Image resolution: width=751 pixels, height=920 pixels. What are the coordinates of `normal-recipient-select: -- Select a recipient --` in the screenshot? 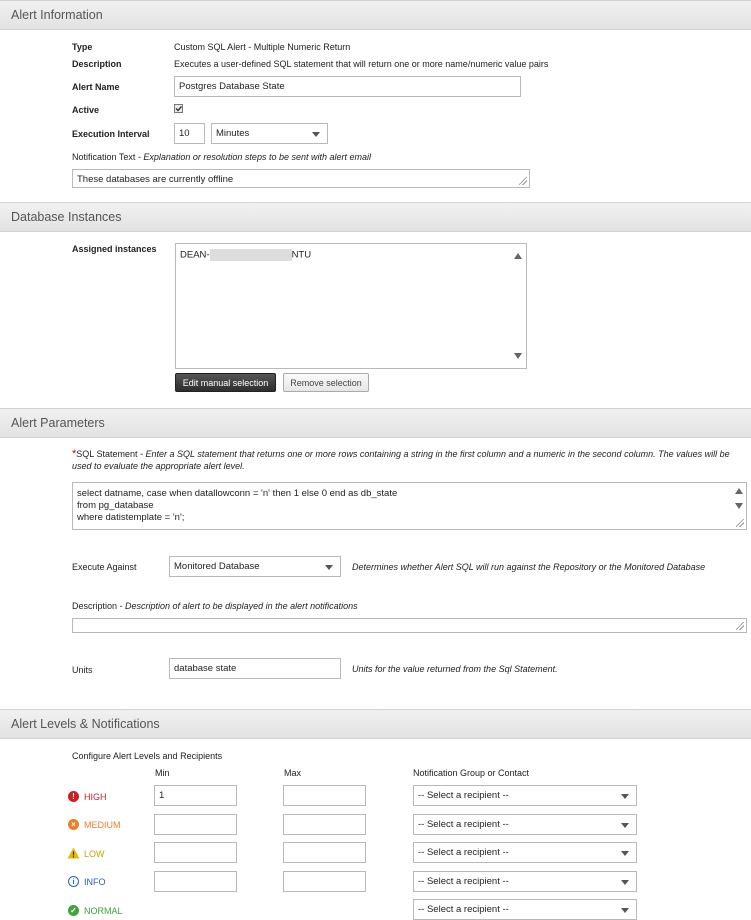 It's located at (525, 909).